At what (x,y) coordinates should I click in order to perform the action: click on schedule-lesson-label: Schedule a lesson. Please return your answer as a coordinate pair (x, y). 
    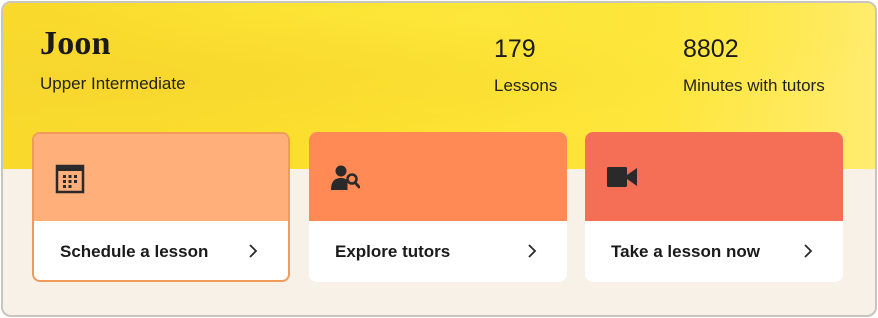
    Looking at the image, I should click on (134, 251).